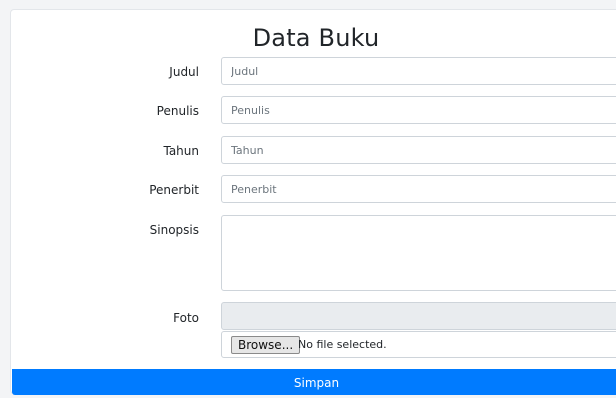  What do you see at coordinates (342, 344) in the screenshot?
I see `file-status-text: No file selected.` at bounding box center [342, 344].